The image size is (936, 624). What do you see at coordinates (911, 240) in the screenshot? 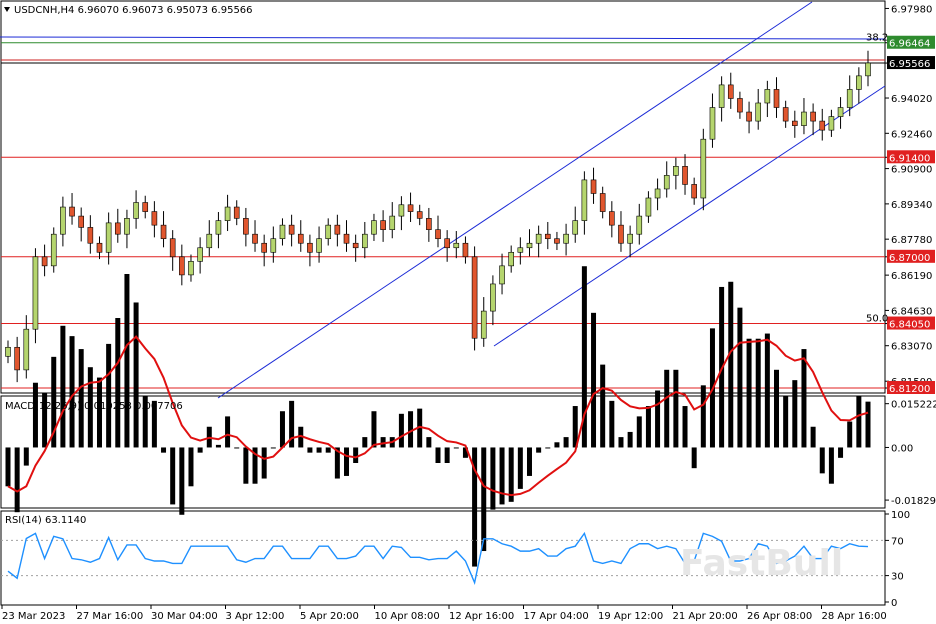
I see `price-tick-label: 6.87780` at bounding box center [911, 240].